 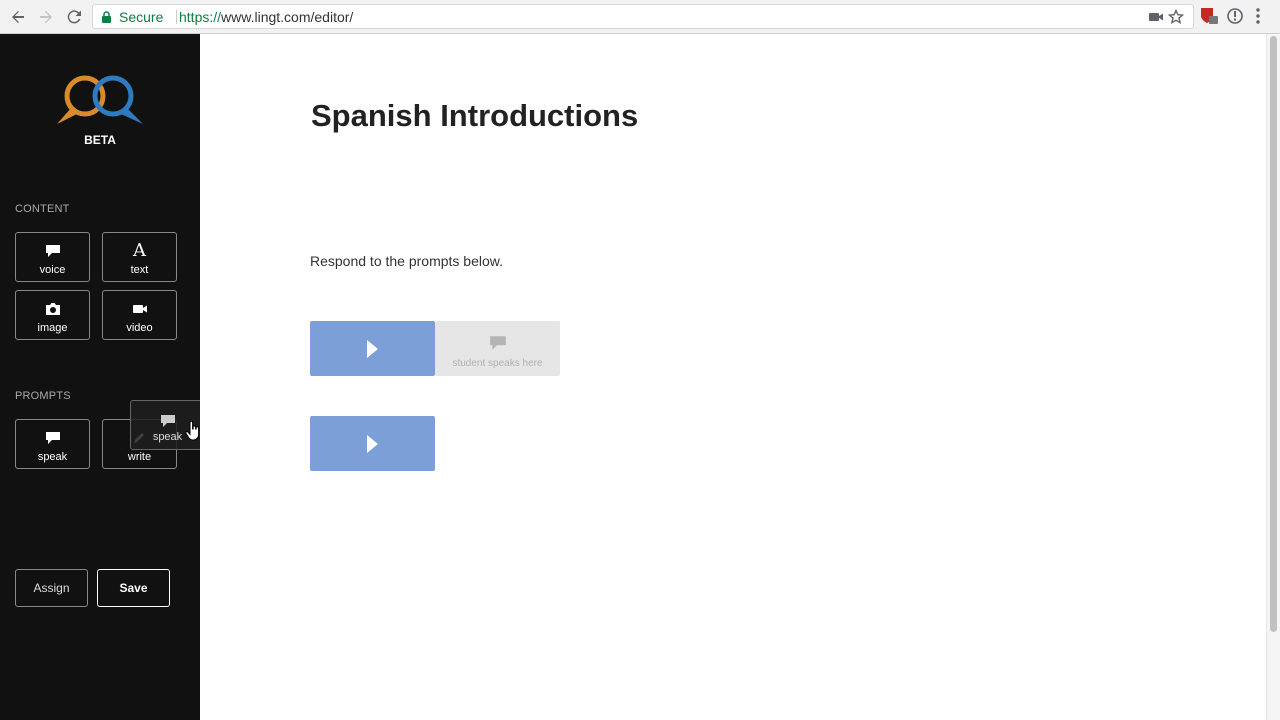 I want to click on url-text: https://www.lingt.com/editor/, so click(x=266, y=17).